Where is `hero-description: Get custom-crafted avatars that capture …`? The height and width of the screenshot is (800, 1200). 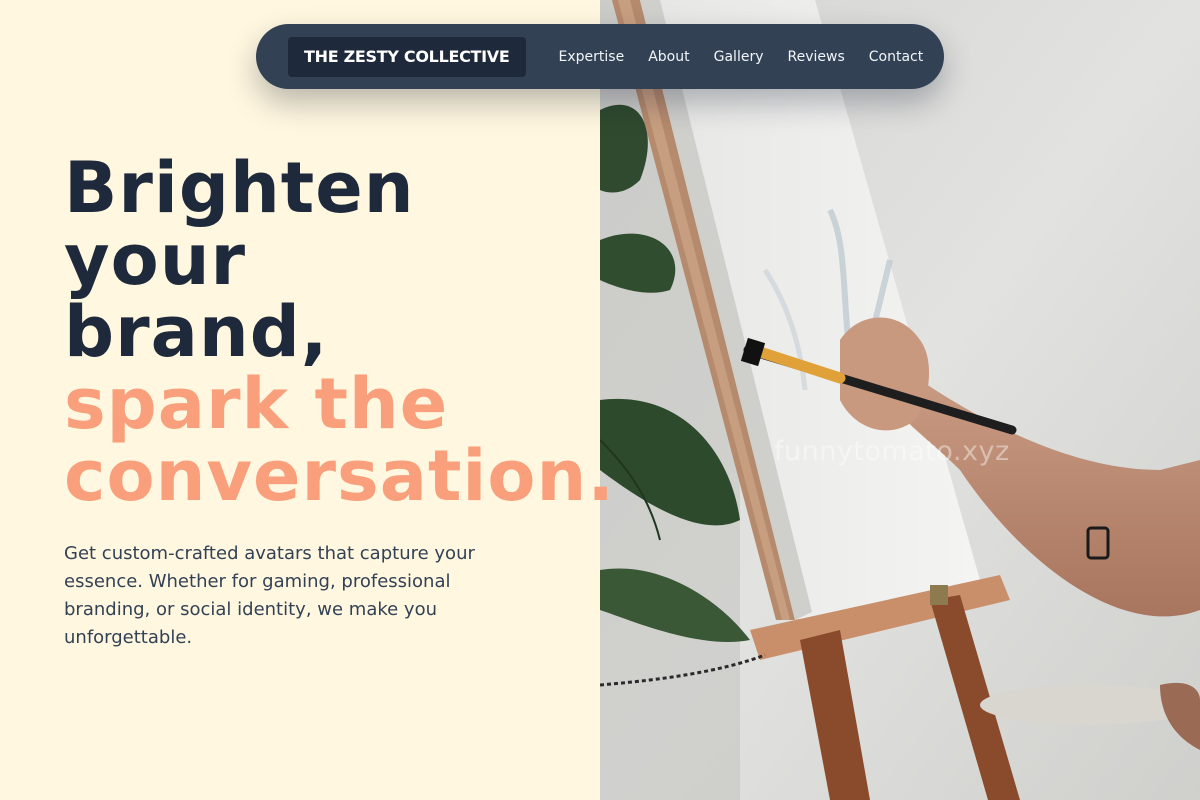
hero-description: Get custom-crafted avatars that capture … is located at coordinates (269, 595).